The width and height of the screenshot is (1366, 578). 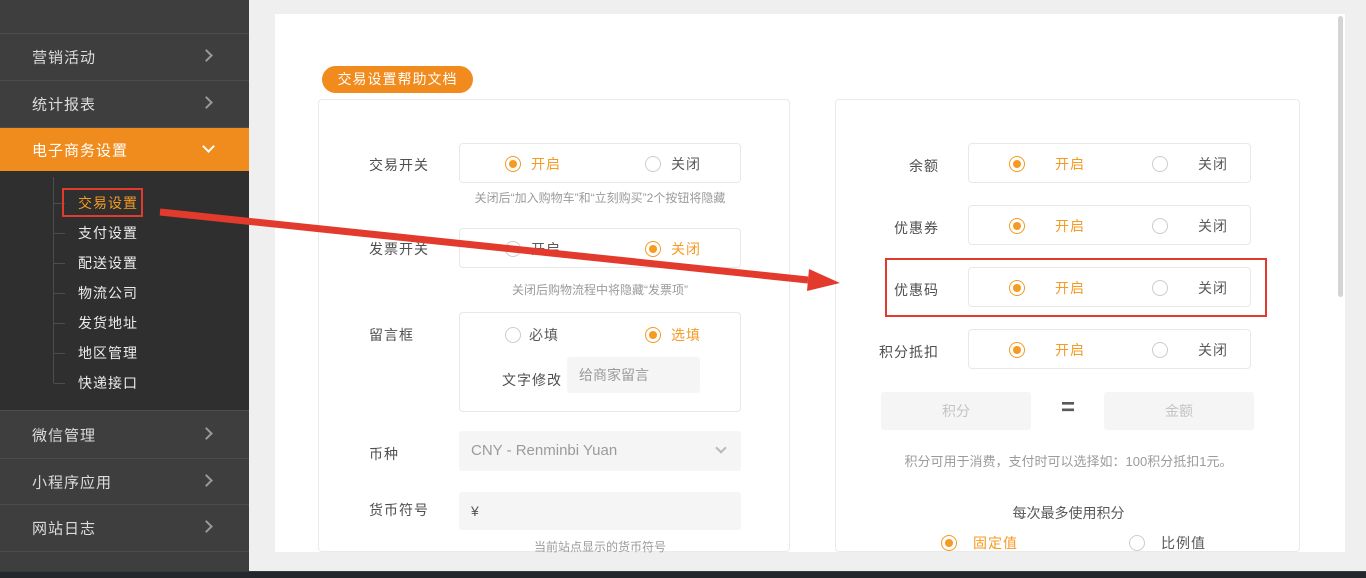 I want to click on max-points-ratio-radio, so click(x=1137, y=543).